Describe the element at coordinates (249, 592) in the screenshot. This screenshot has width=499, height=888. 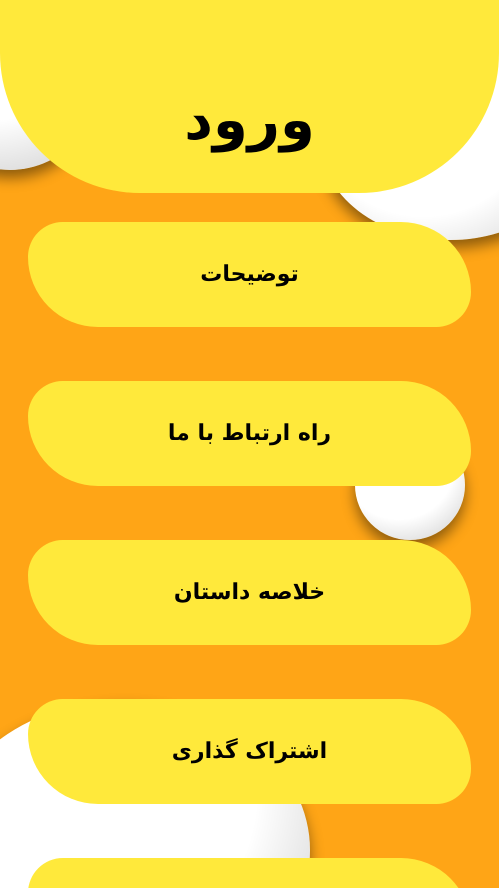
I see `menu-button: خلاصه داستان` at that location.